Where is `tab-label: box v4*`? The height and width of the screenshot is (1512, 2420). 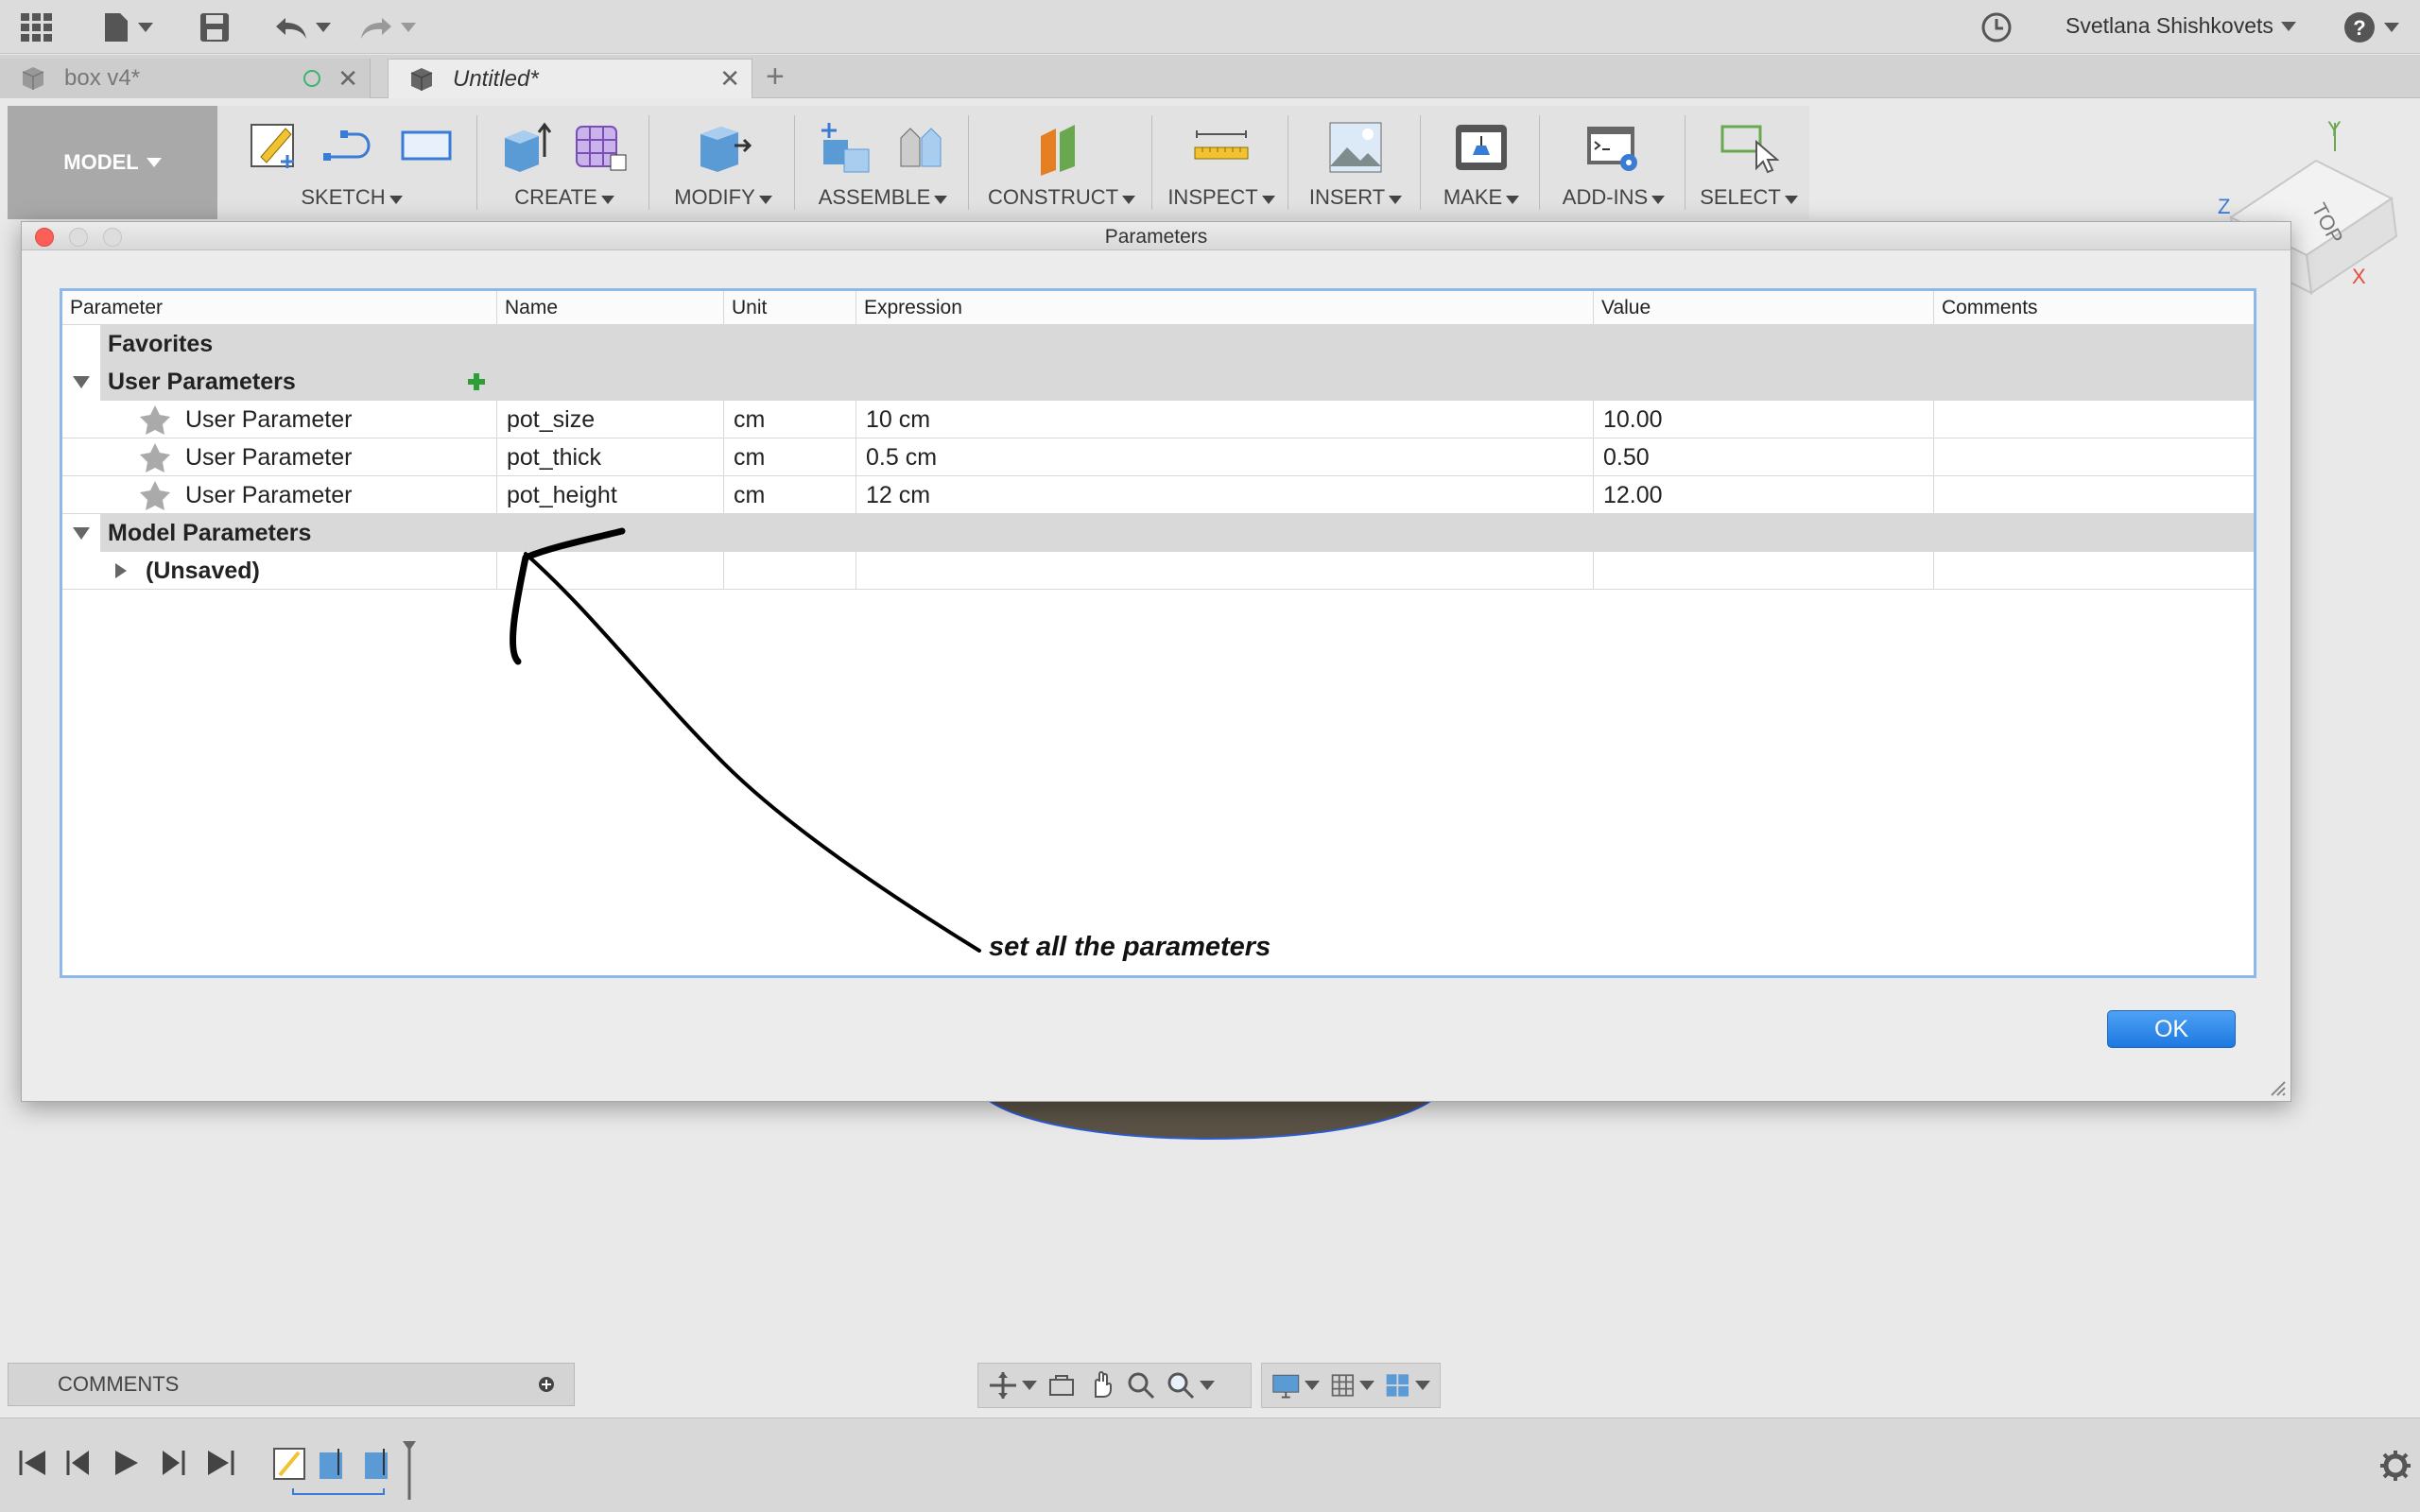
tab-label: box v4* is located at coordinates (103, 78).